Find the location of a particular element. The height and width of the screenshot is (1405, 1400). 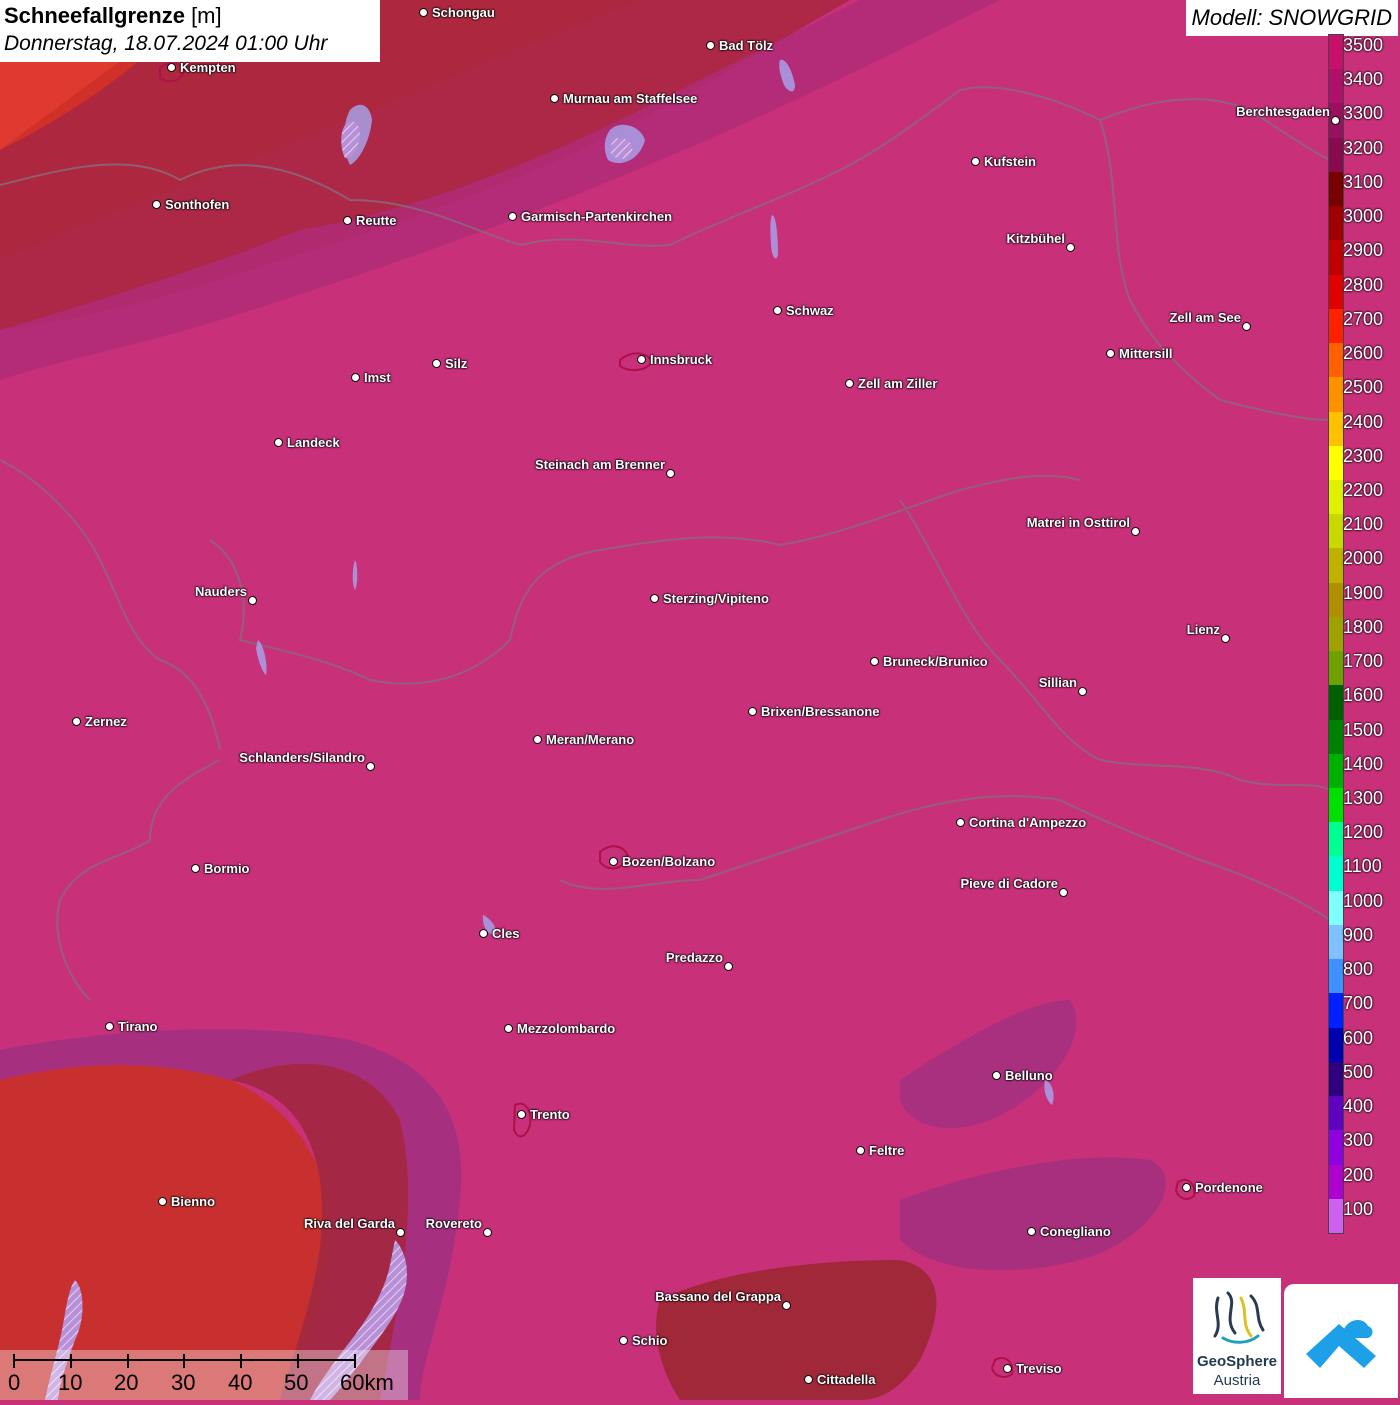

city-label: Bormio is located at coordinates (227, 868).